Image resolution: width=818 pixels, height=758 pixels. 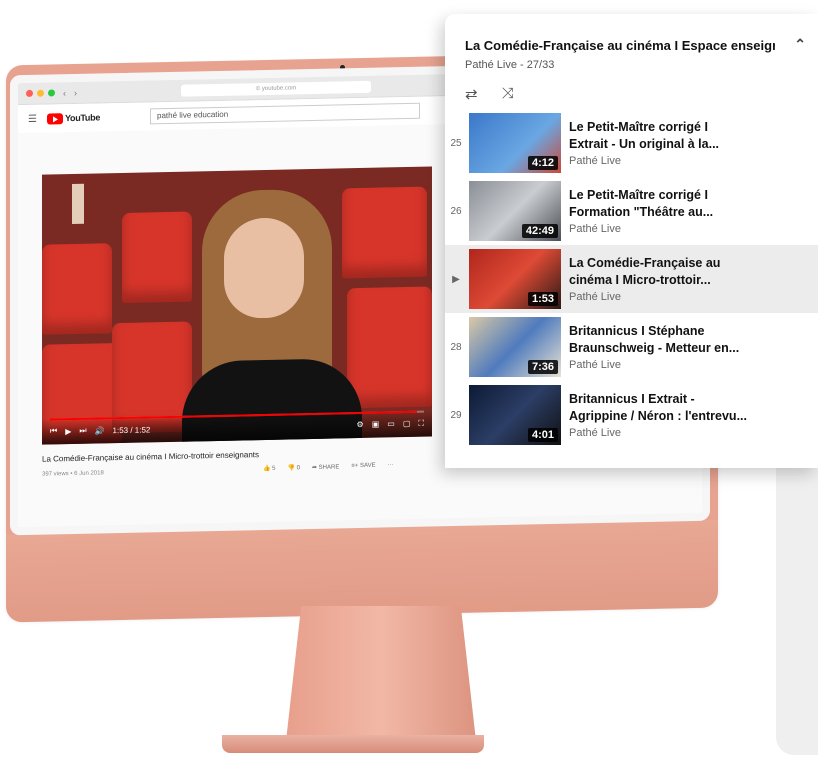 What do you see at coordinates (540, 65) in the screenshot?
I see `playlist-position: 27/33` at bounding box center [540, 65].